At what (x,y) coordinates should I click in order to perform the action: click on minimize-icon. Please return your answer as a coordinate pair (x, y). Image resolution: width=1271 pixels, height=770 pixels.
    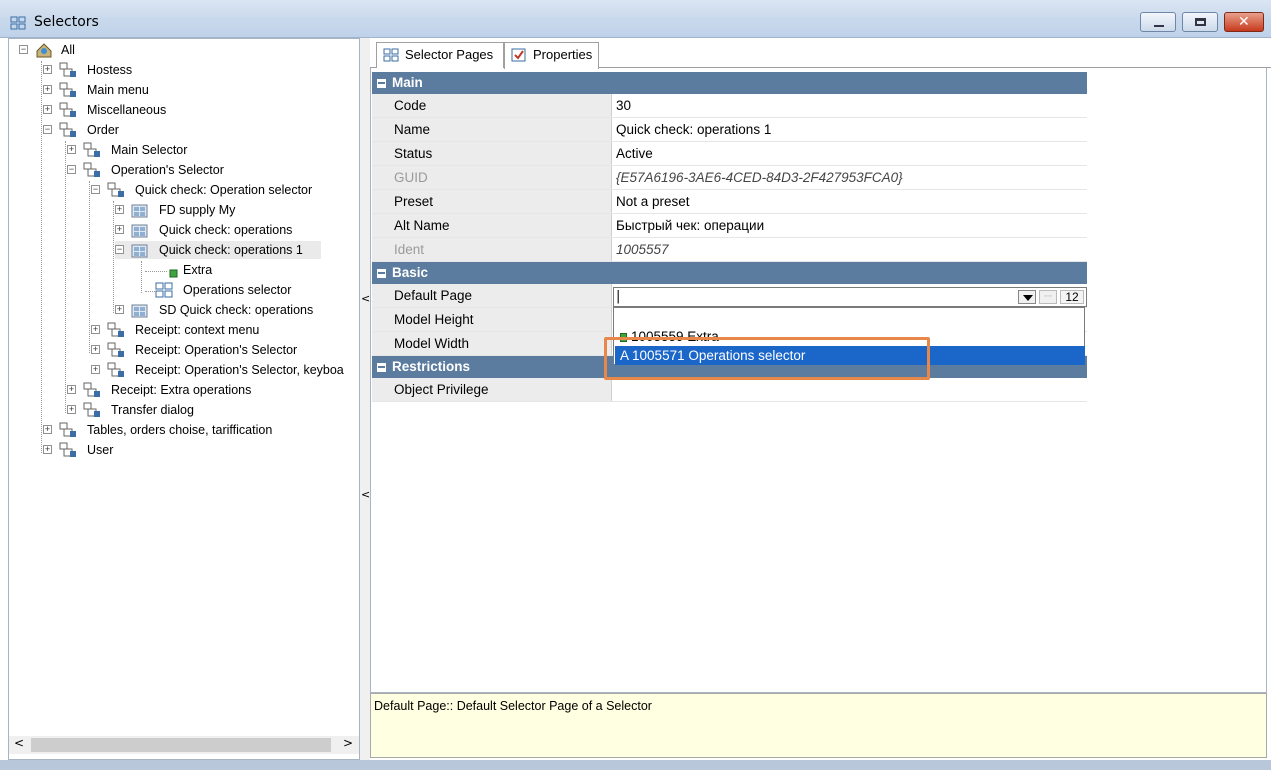
    Looking at the image, I should click on (1159, 26).